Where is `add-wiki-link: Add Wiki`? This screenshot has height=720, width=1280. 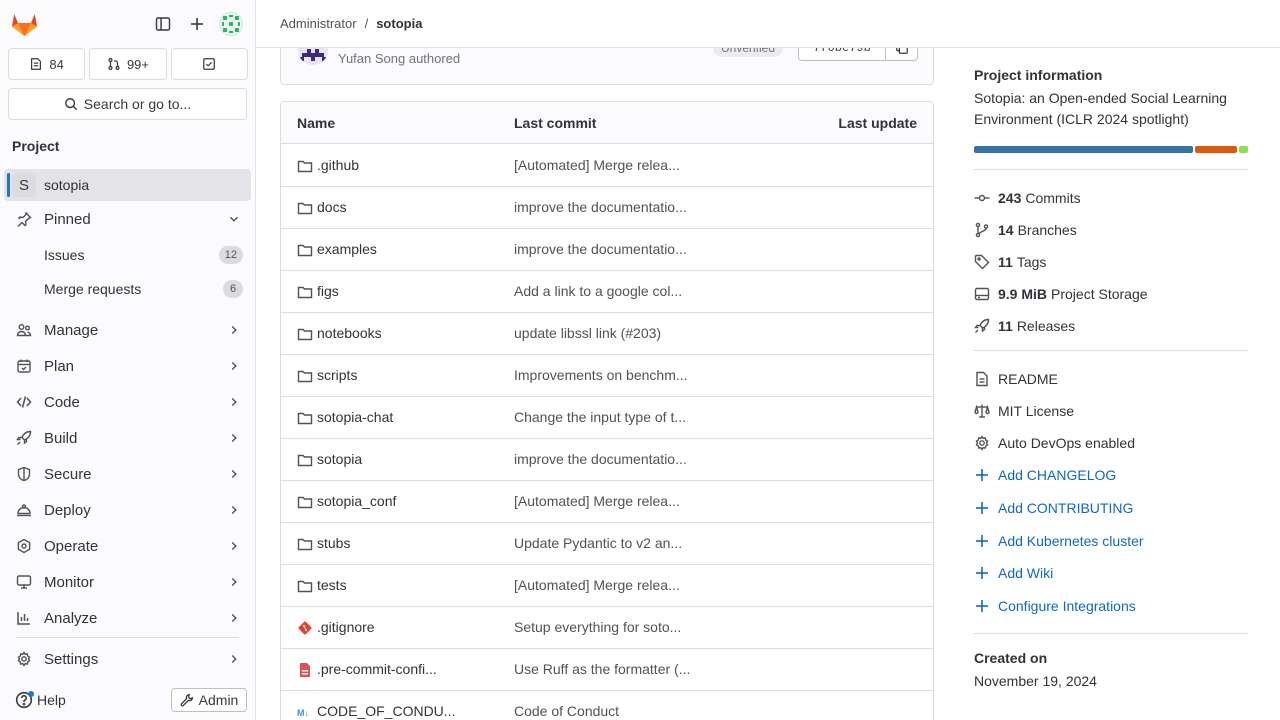 add-wiki-link: Add Wiki is located at coordinates (1013, 573).